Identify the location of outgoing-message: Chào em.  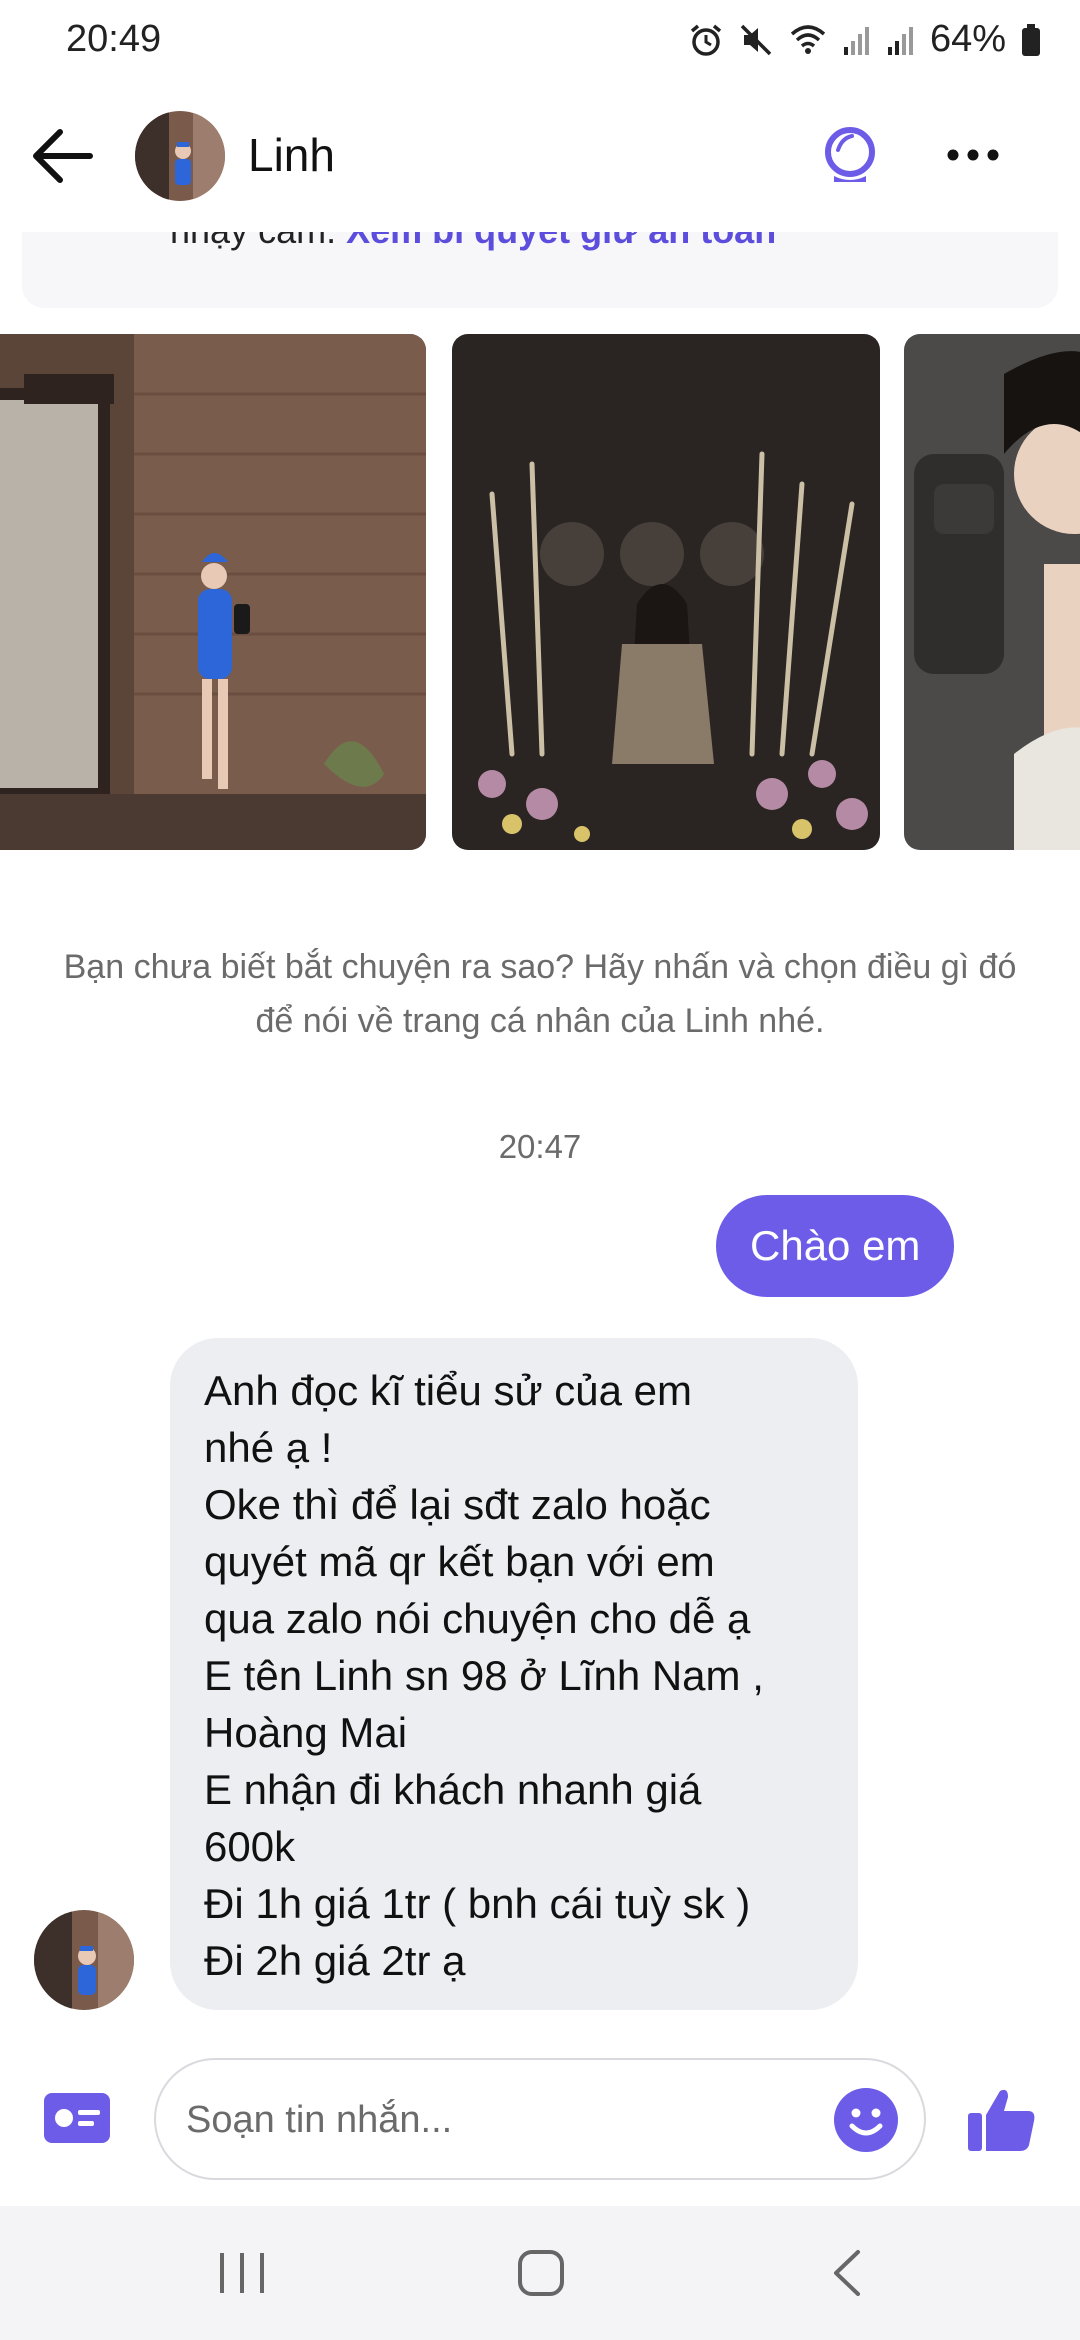
(835, 1246).